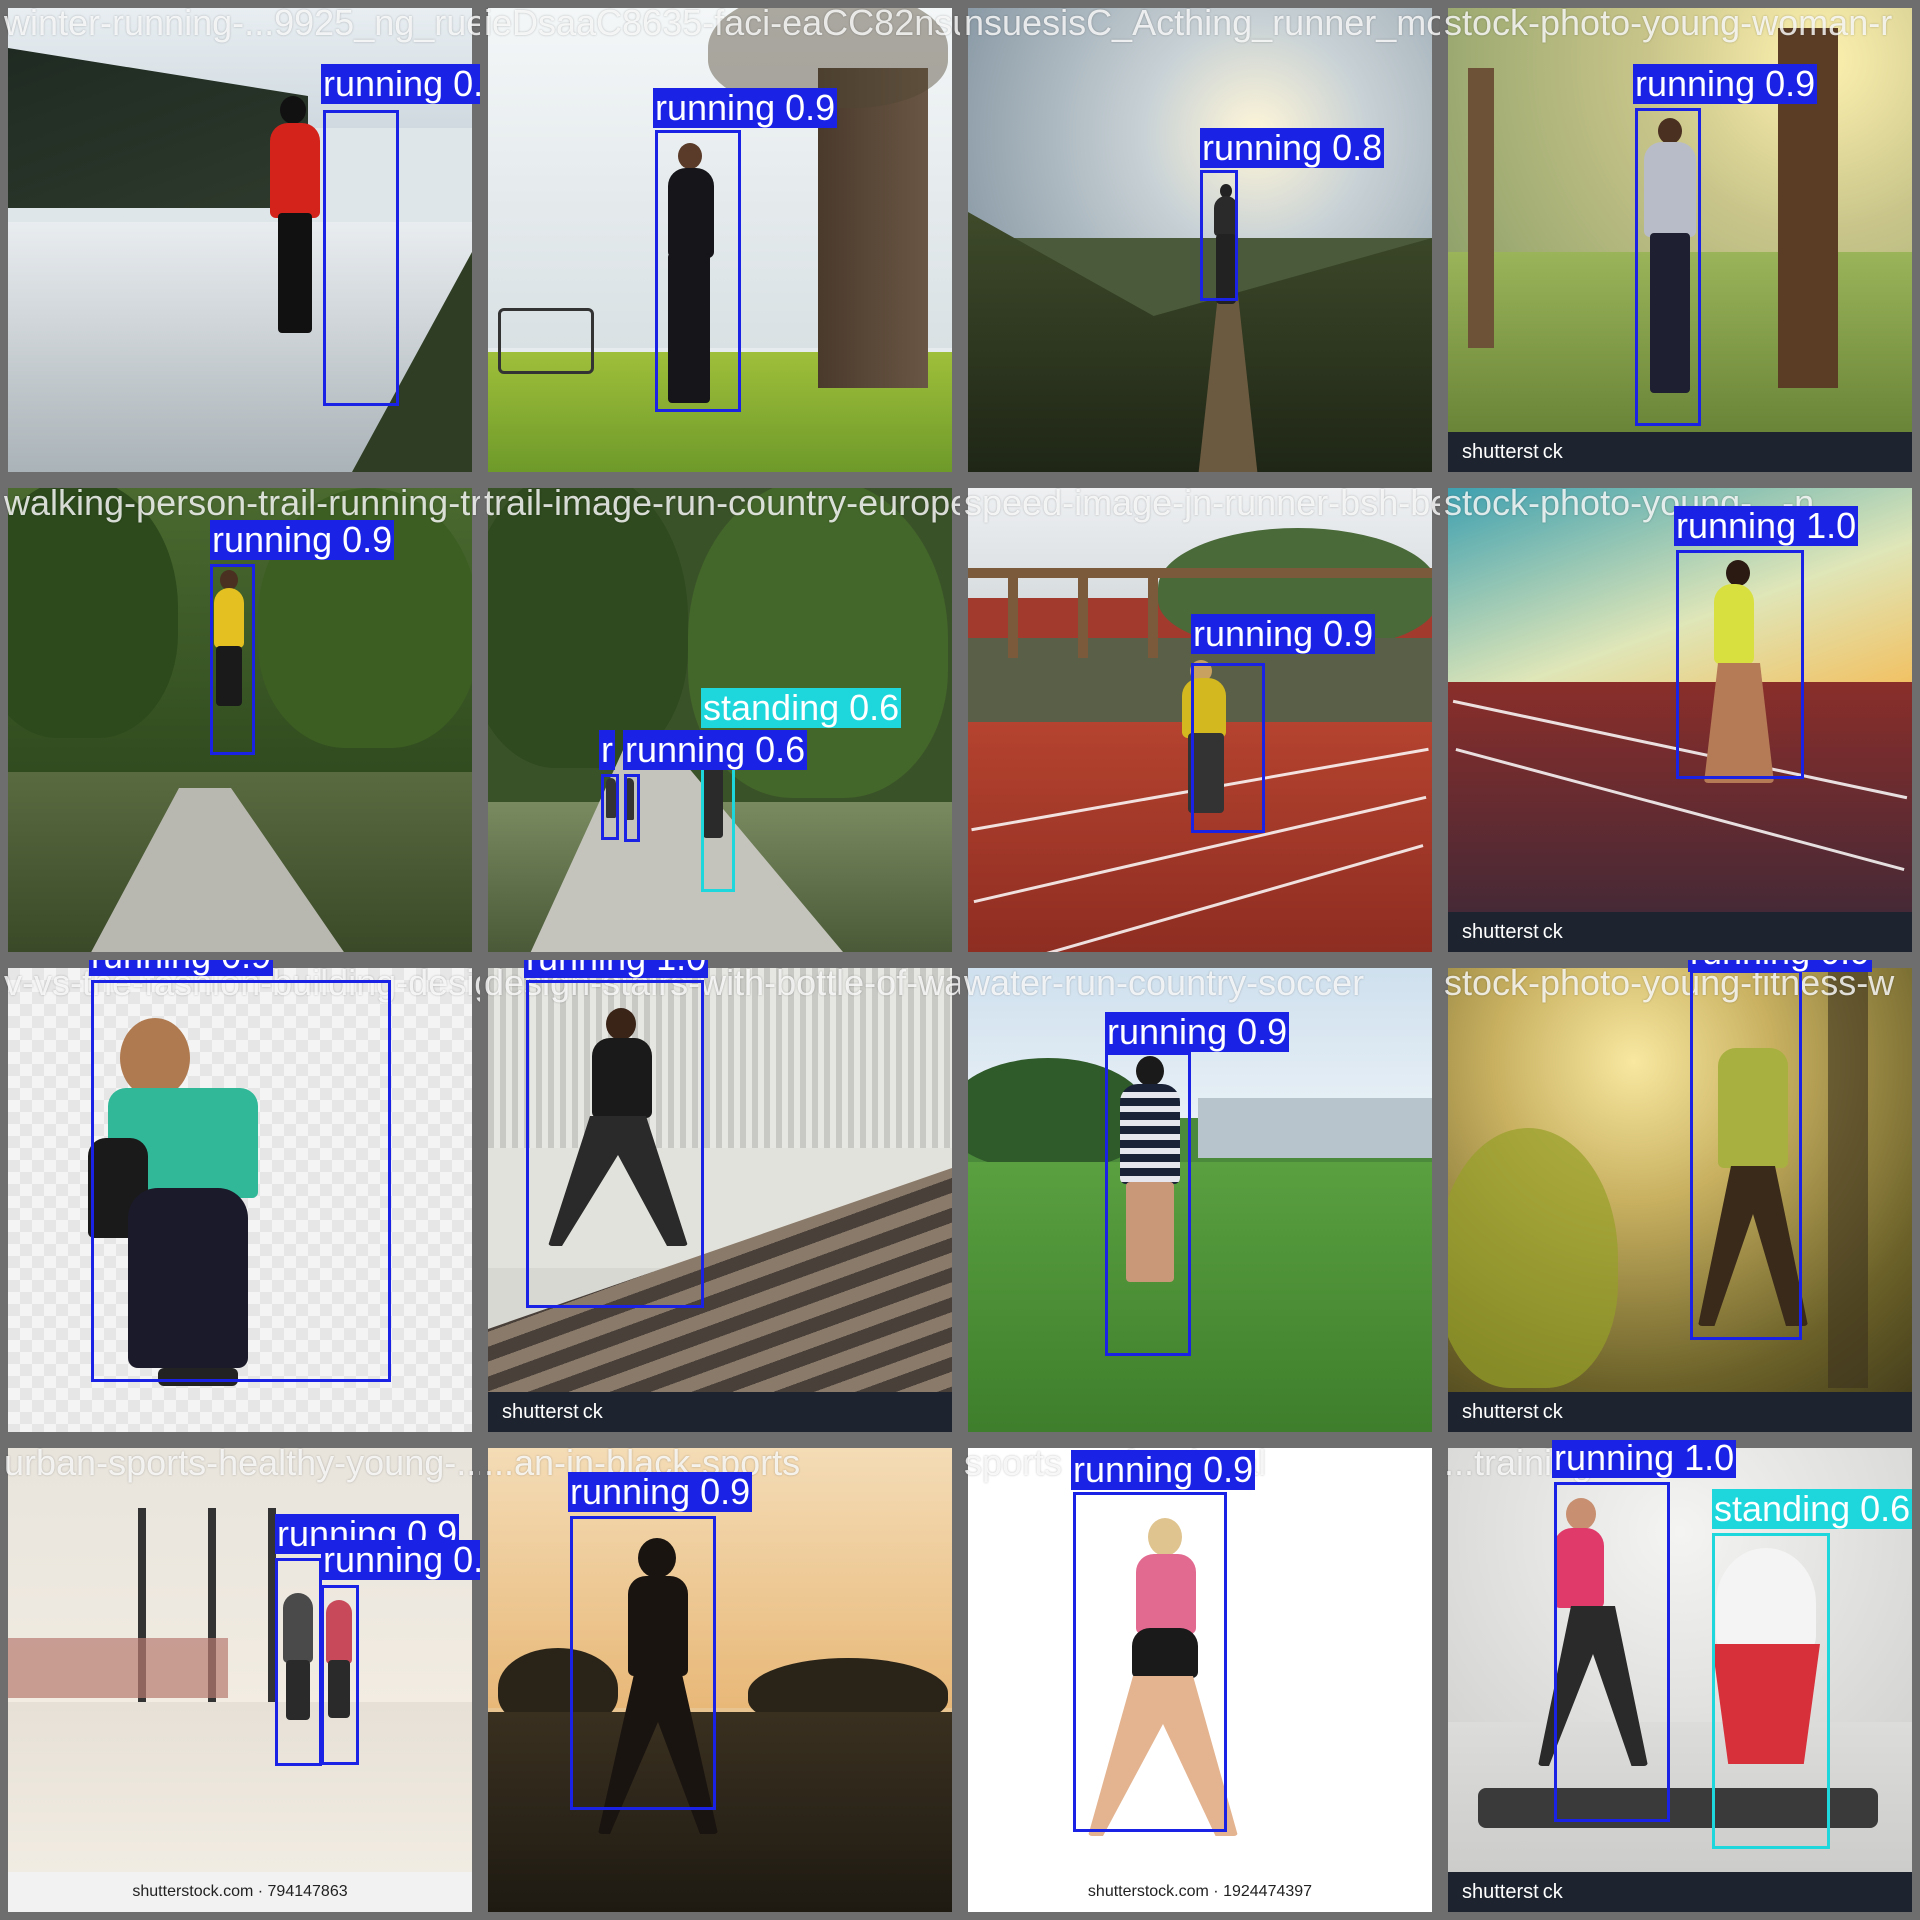 The width and height of the screenshot is (1920, 1920). Describe the element at coordinates (1202, 22) in the screenshot. I see `image-filename: nsuesisC_Acthing_runner_morning-nature-y` at that location.